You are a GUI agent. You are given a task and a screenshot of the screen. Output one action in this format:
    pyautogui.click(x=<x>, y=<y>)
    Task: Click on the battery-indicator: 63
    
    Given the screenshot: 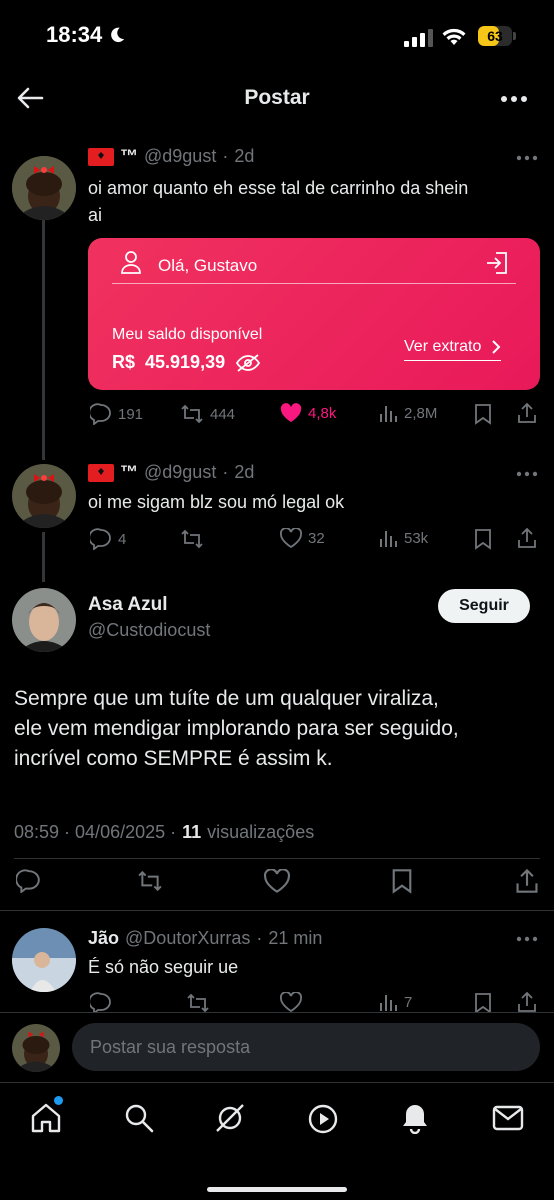 What is the action you would take?
    pyautogui.click(x=497, y=36)
    